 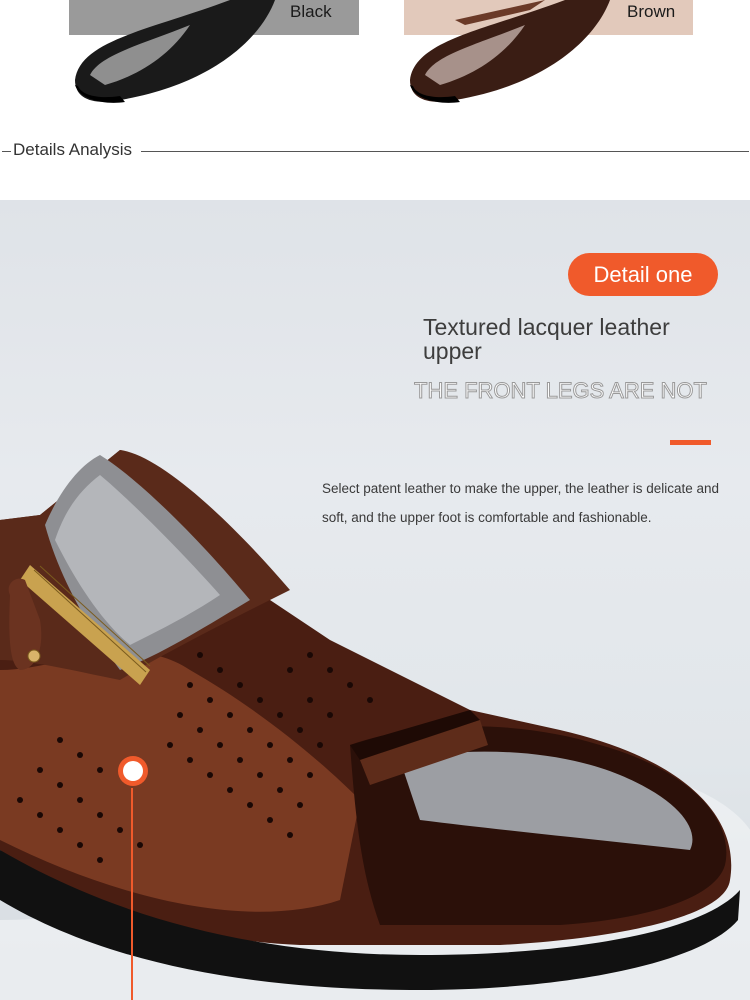 I want to click on divider-line-left, so click(x=6, y=151).